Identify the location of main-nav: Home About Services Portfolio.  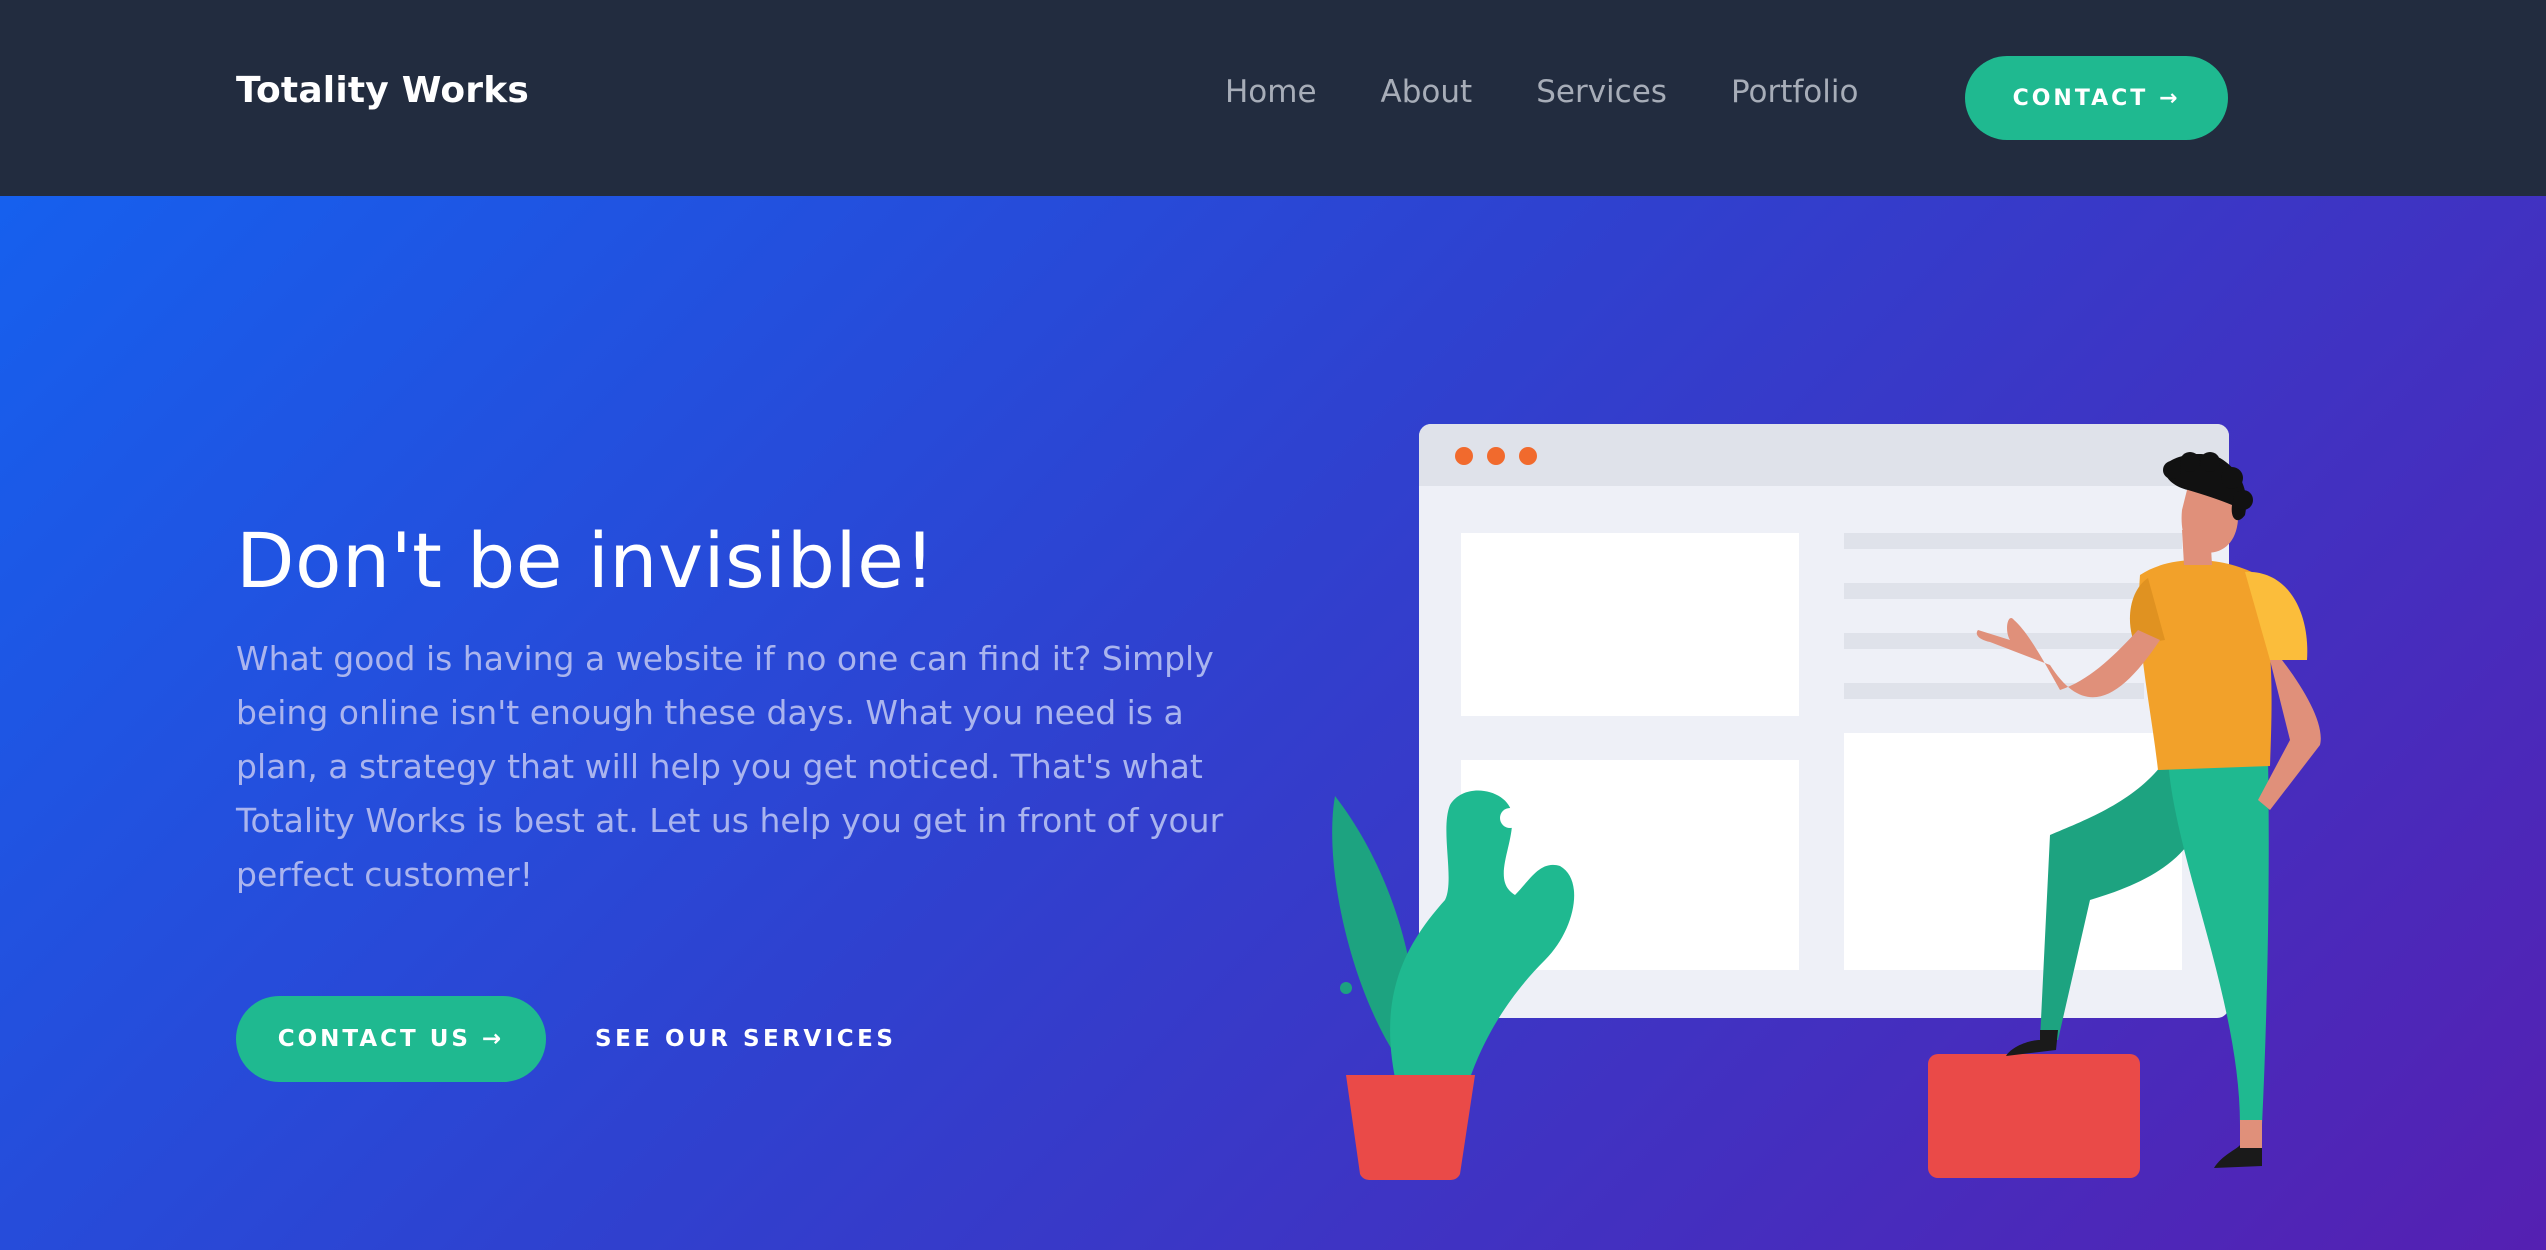
(1573, 92).